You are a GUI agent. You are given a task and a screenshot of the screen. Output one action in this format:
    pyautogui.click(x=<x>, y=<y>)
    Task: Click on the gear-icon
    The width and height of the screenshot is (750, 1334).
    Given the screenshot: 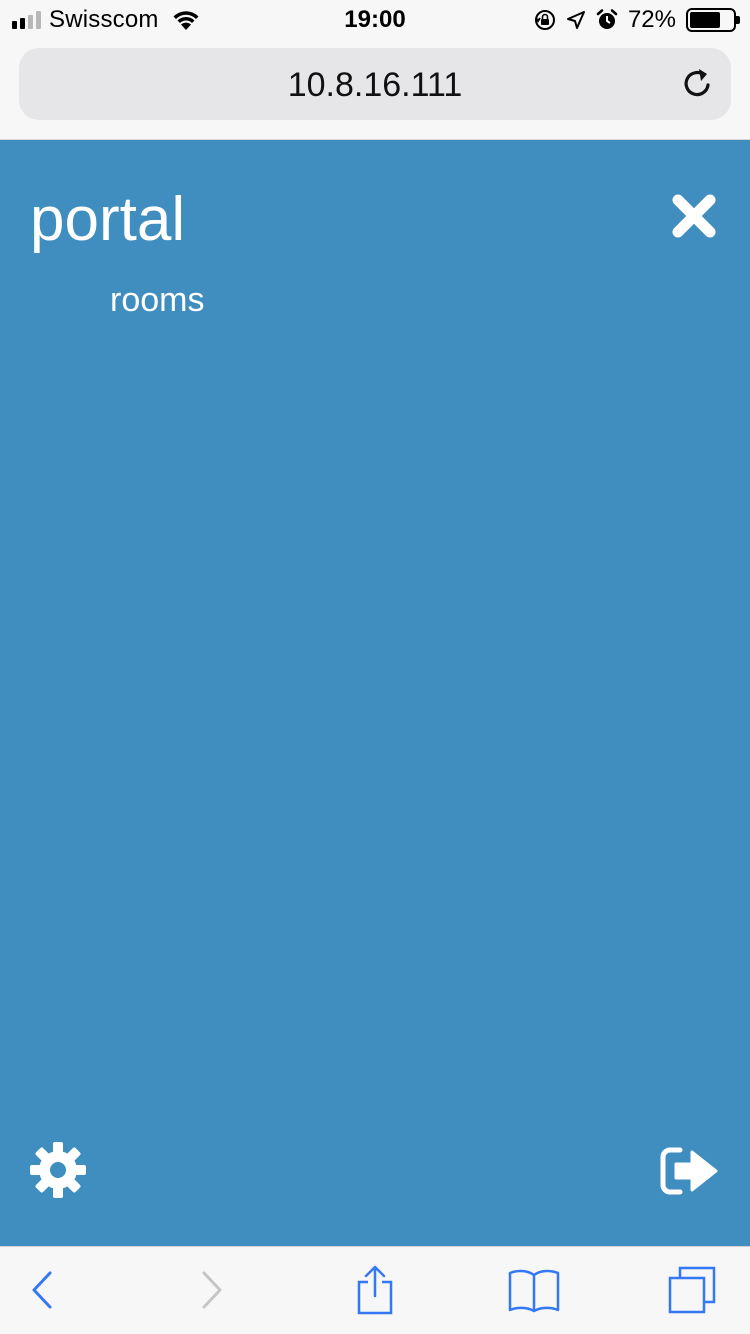 What is the action you would take?
    pyautogui.click(x=58, y=1170)
    